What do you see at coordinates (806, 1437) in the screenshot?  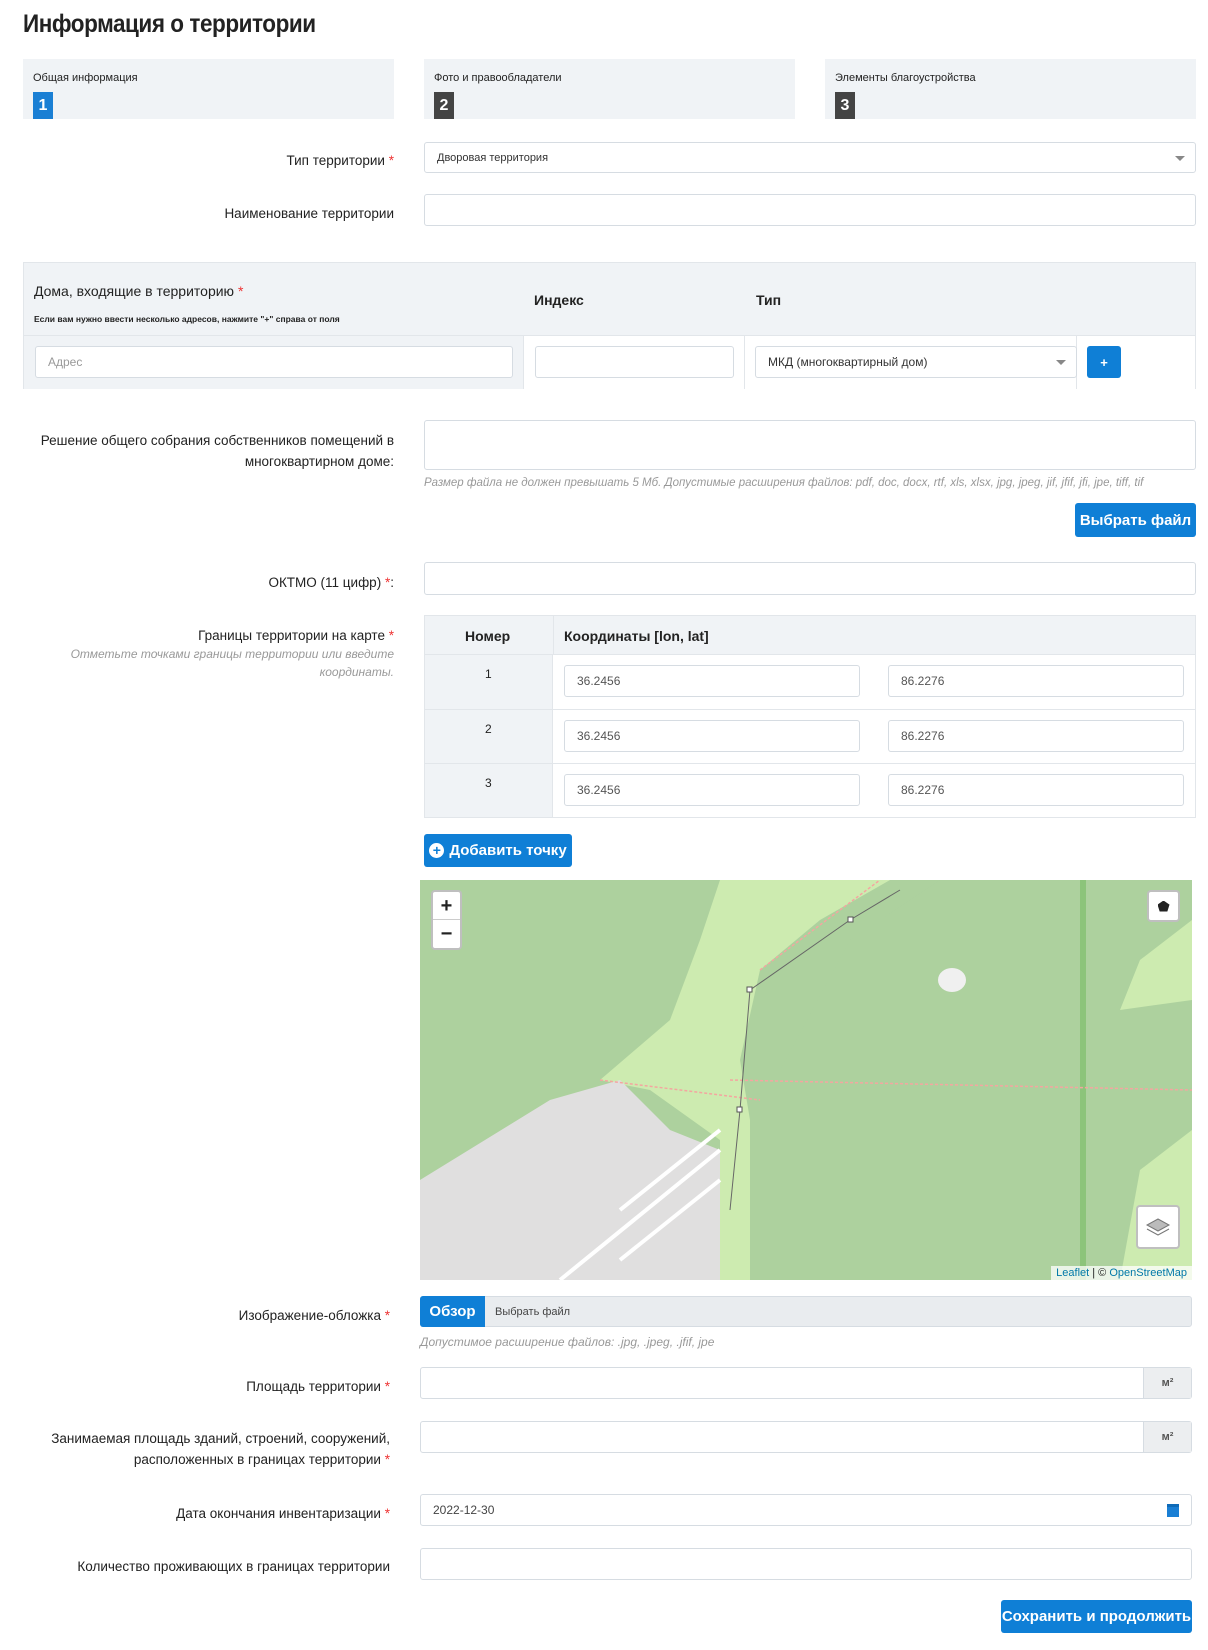 I see `buildings-area-input: м²` at bounding box center [806, 1437].